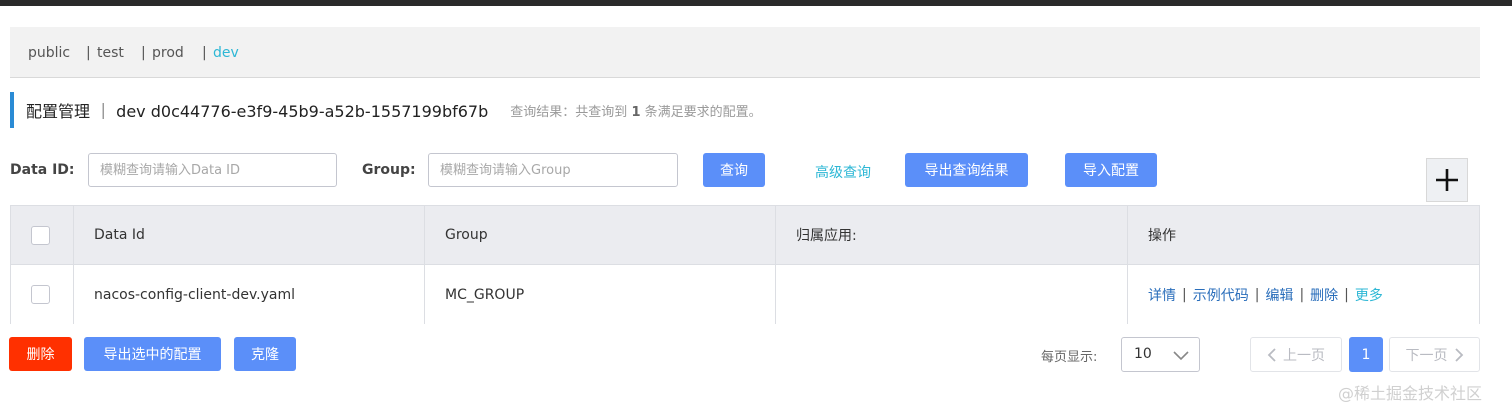 Image resolution: width=1512 pixels, height=415 pixels. I want to click on column-header-app: 归属应用:, so click(952, 235).